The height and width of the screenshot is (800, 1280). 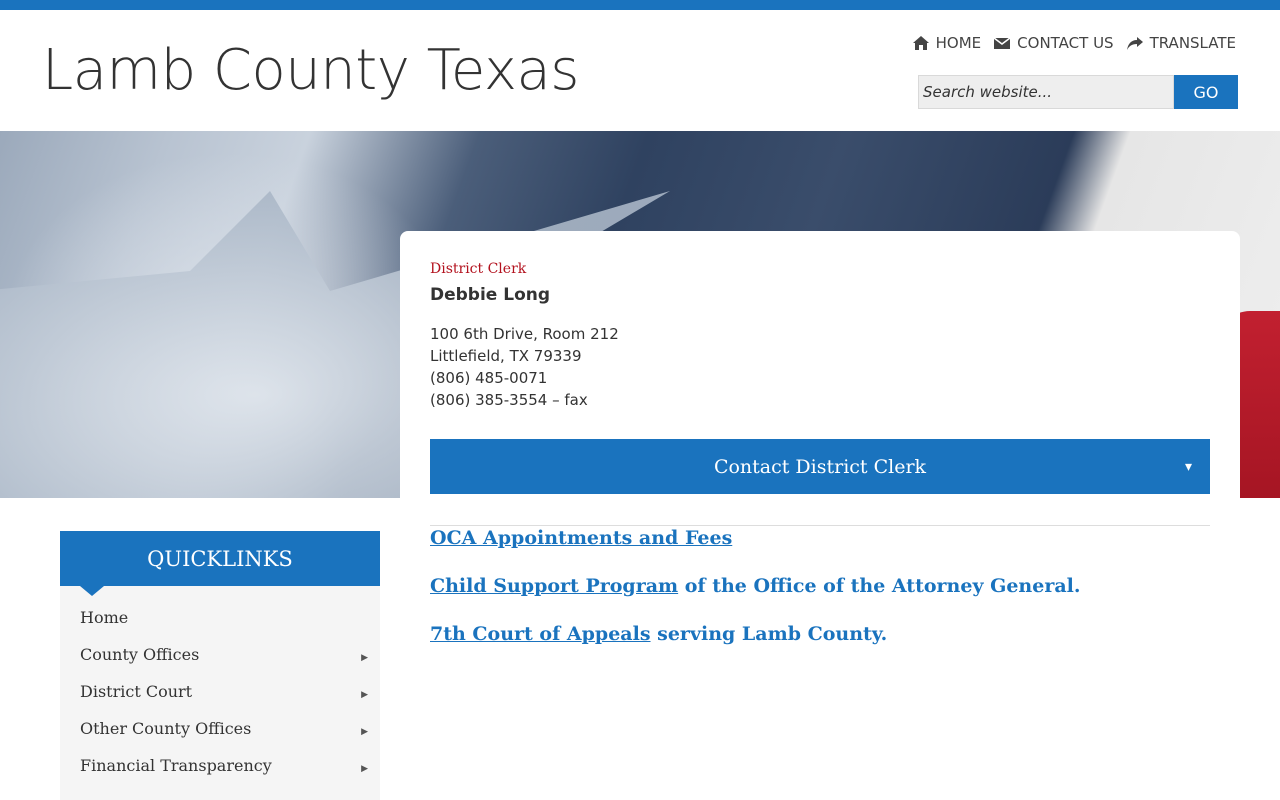 What do you see at coordinates (581, 538) in the screenshot?
I see `oca-appointments-link: OCA Appointments and Fees` at bounding box center [581, 538].